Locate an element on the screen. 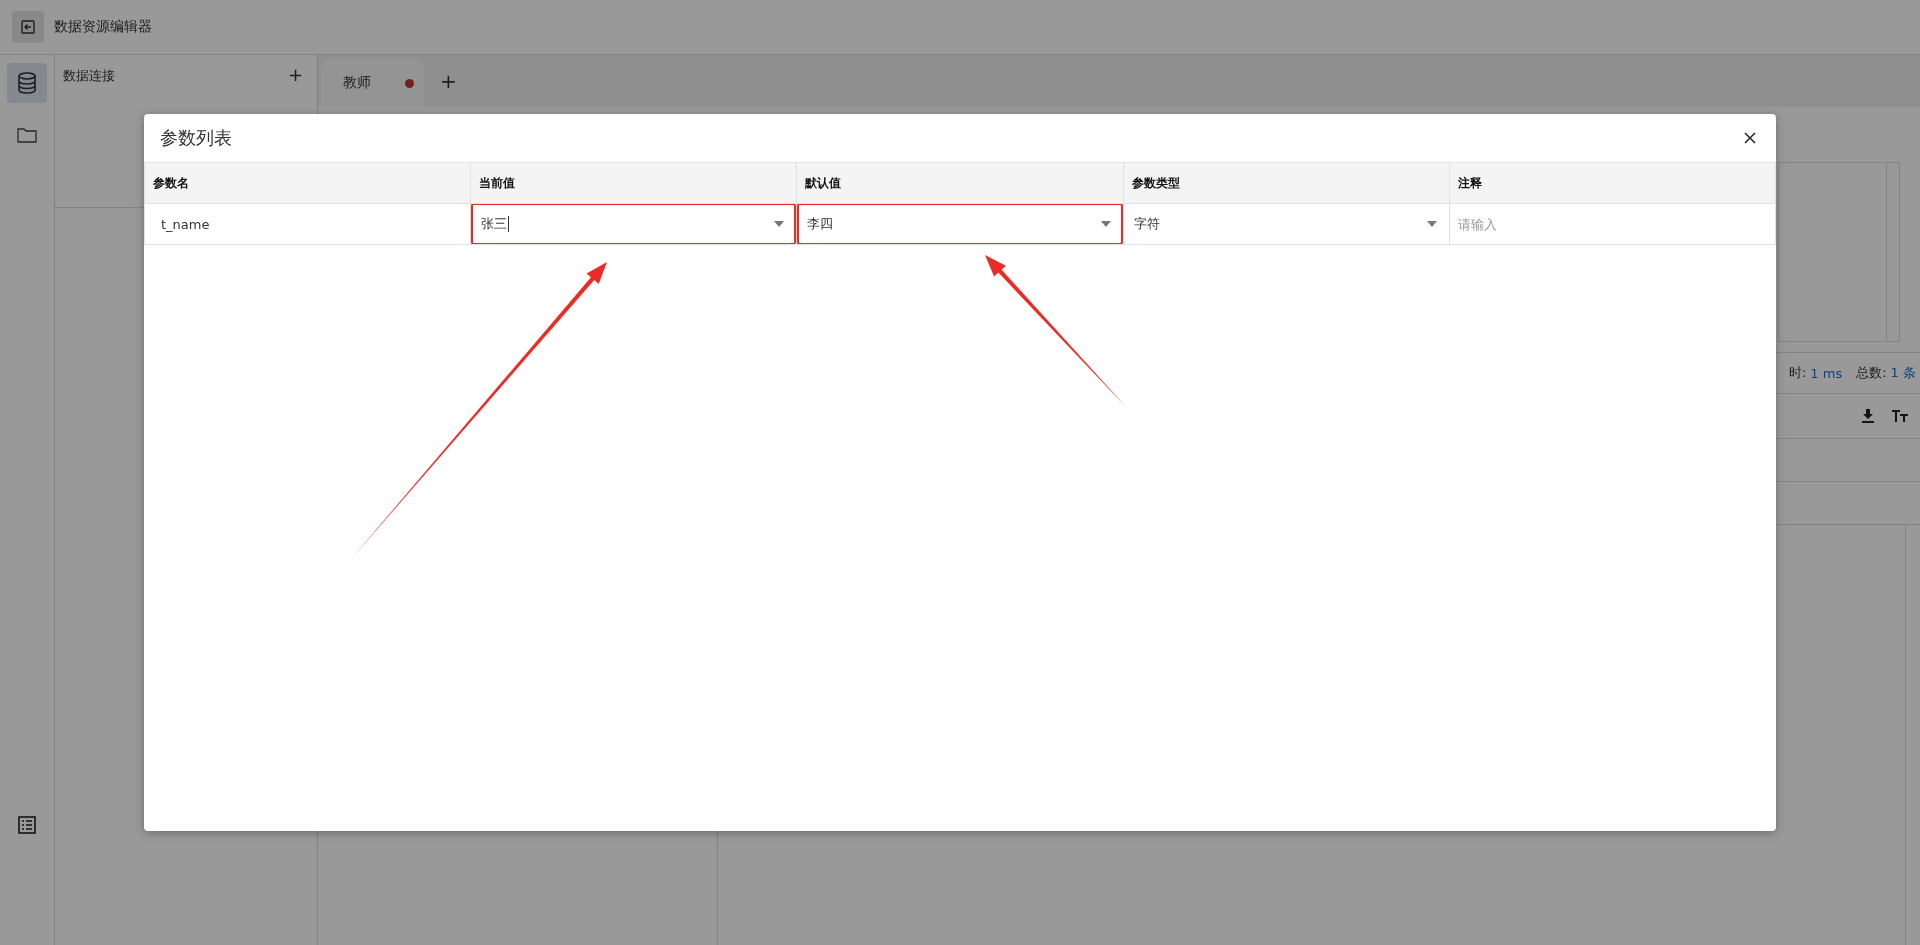  status-label: 总数: is located at coordinates (1871, 373).